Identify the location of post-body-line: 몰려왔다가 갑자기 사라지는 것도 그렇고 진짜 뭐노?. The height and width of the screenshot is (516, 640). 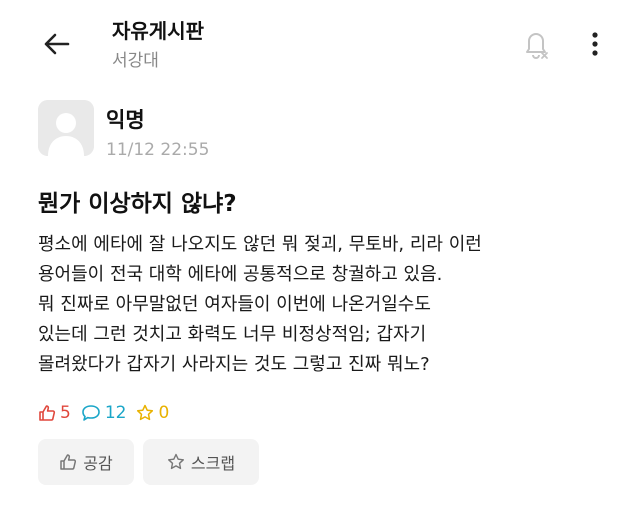
(234, 364).